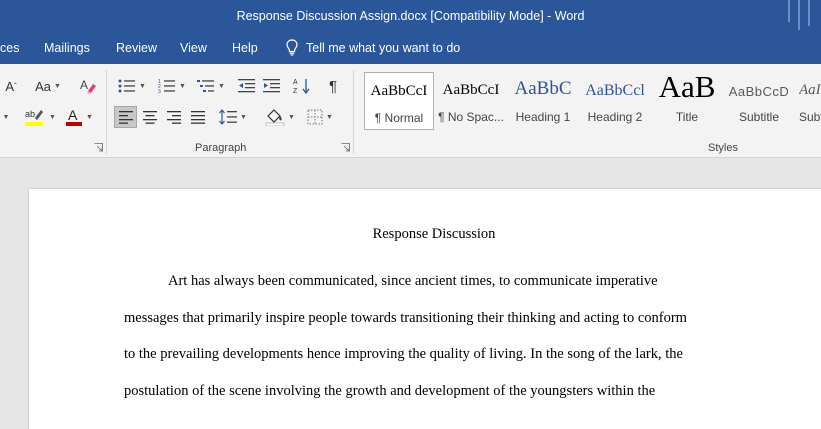 This screenshot has height=429, width=821. I want to click on increase-indent-button, so click(272, 86).